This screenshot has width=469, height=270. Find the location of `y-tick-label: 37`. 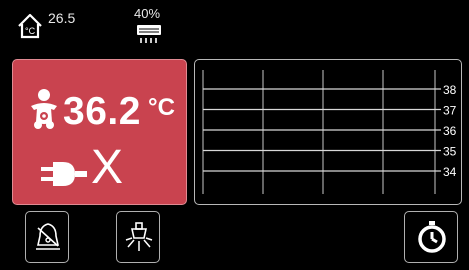

y-tick-label: 37 is located at coordinates (450, 111).